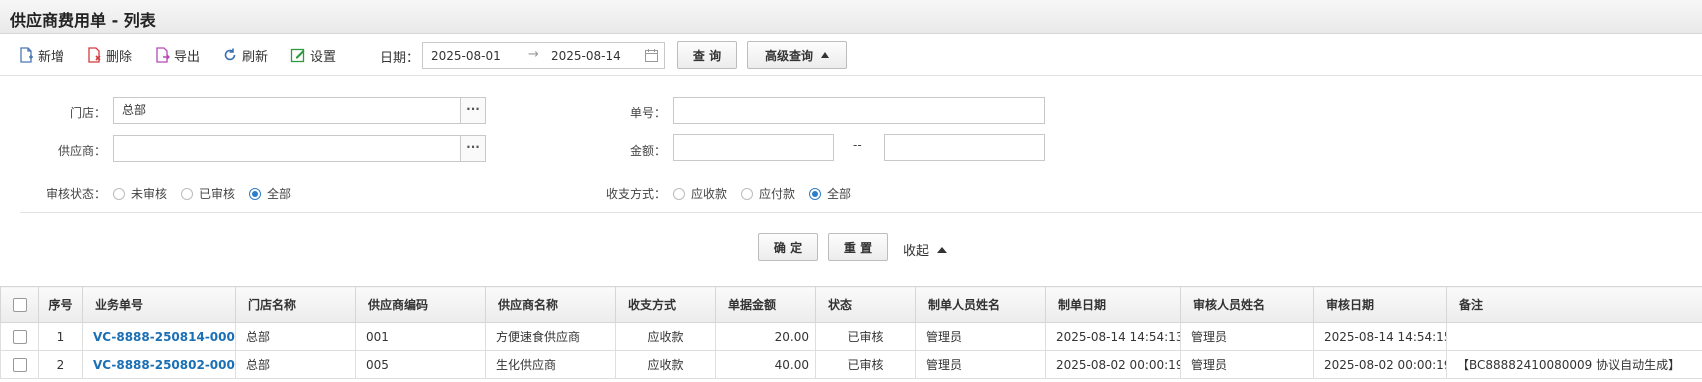 Image resolution: width=1702 pixels, height=382 pixels. Describe the element at coordinates (270, 193) in the screenshot. I see `audit-option-all: 全部` at that location.